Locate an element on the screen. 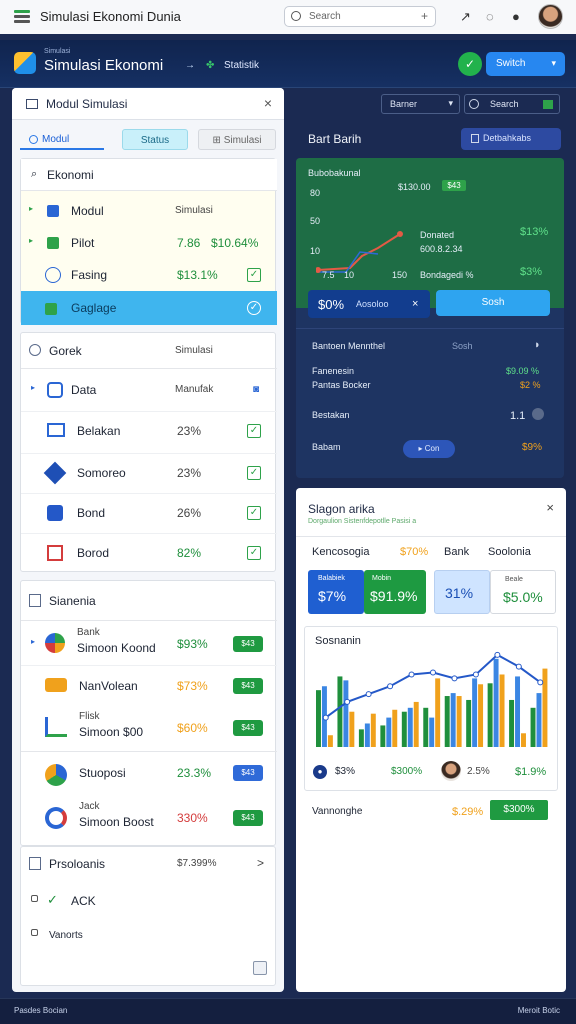 This screenshot has width=576, height=1024. mini-line-chart is located at coordinates (359, 252).